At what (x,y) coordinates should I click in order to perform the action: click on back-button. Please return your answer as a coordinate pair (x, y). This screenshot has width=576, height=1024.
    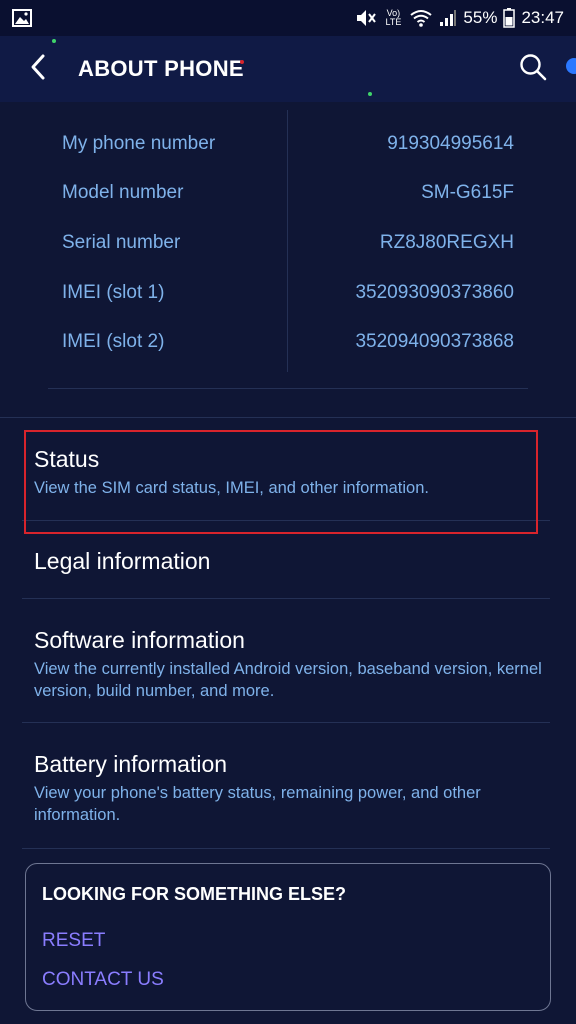
    Looking at the image, I should click on (38, 69).